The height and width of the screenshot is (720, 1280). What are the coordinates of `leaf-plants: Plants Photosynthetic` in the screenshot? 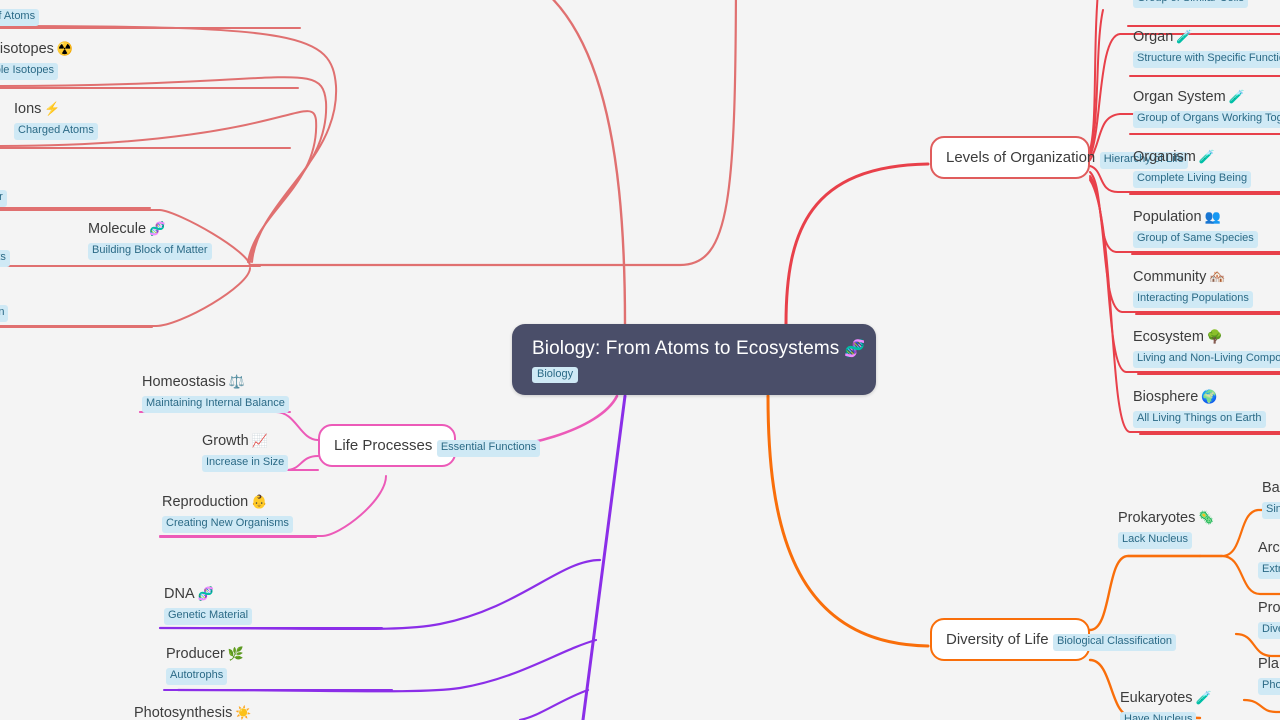 It's located at (1269, 676).